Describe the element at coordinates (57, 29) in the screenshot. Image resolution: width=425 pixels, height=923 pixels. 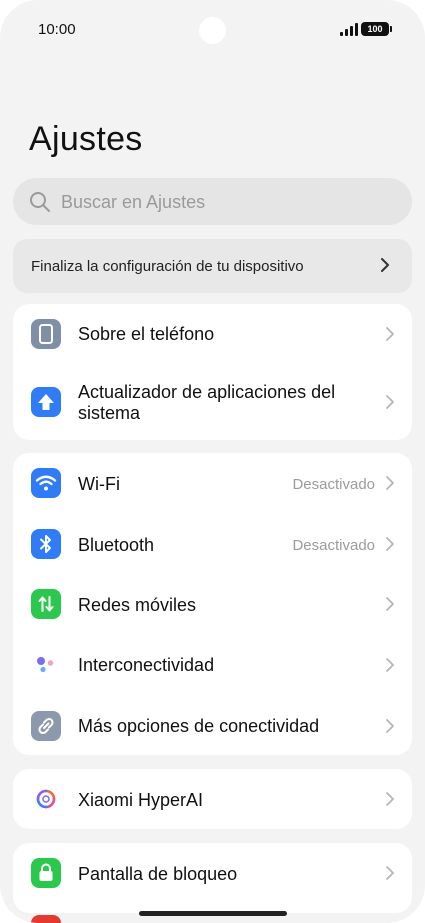
I see `status-time: 10:00` at that location.